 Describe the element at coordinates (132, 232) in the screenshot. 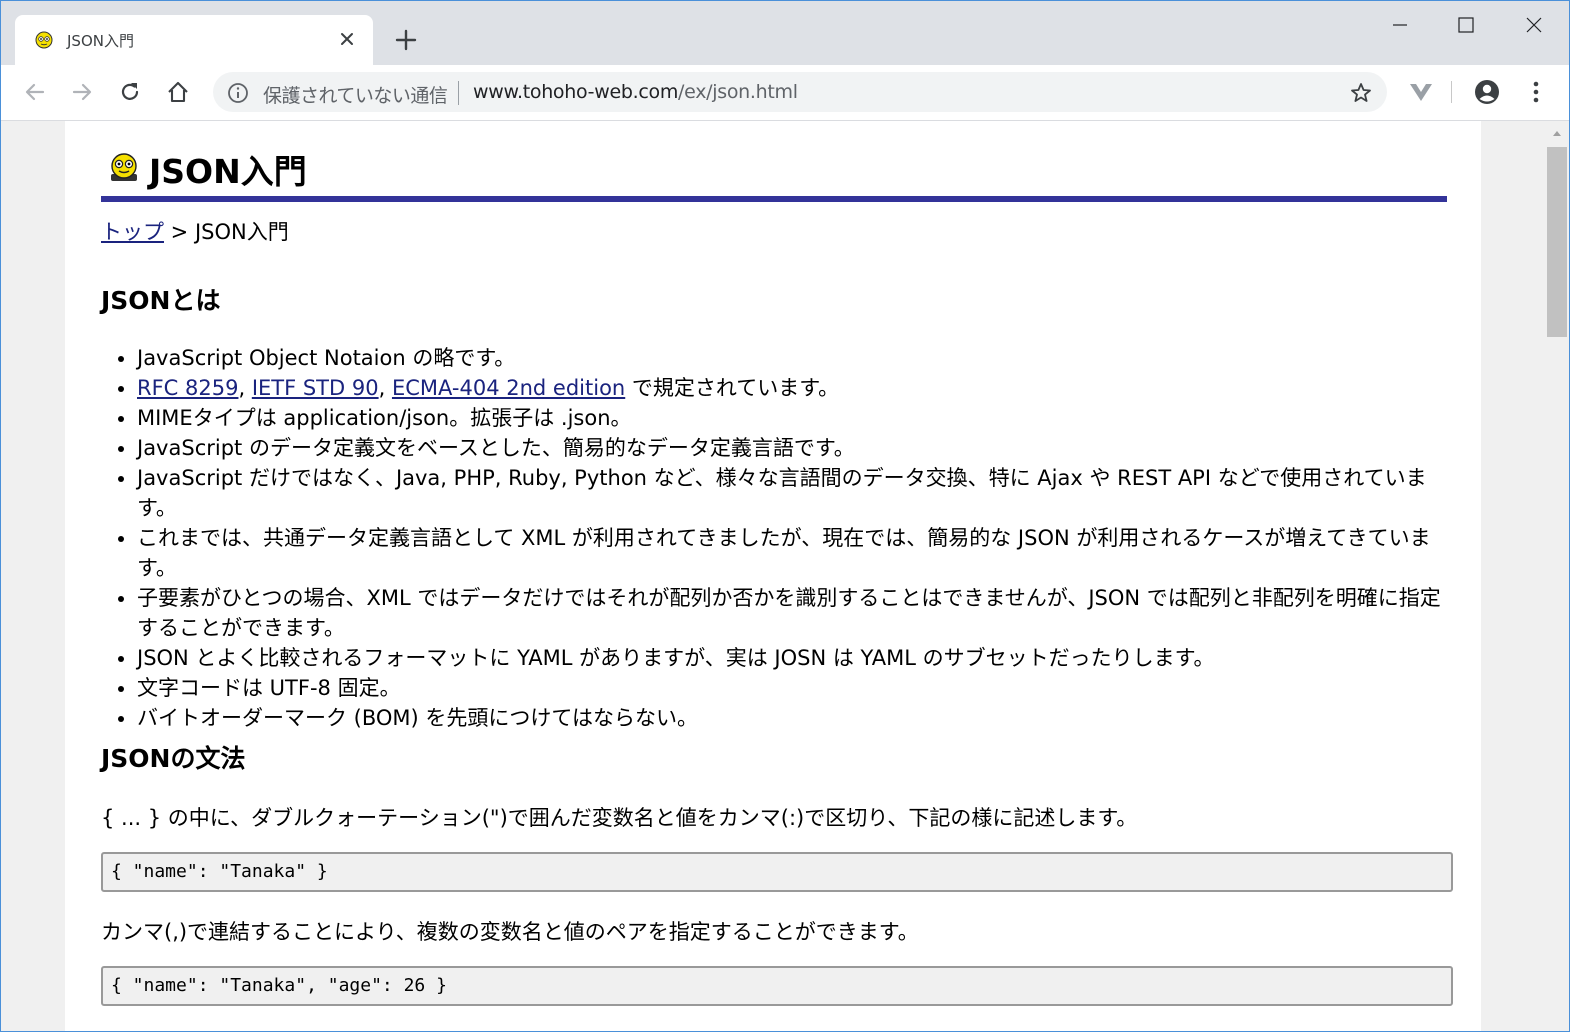

I see `breadcrumb-home-link: トップ` at that location.